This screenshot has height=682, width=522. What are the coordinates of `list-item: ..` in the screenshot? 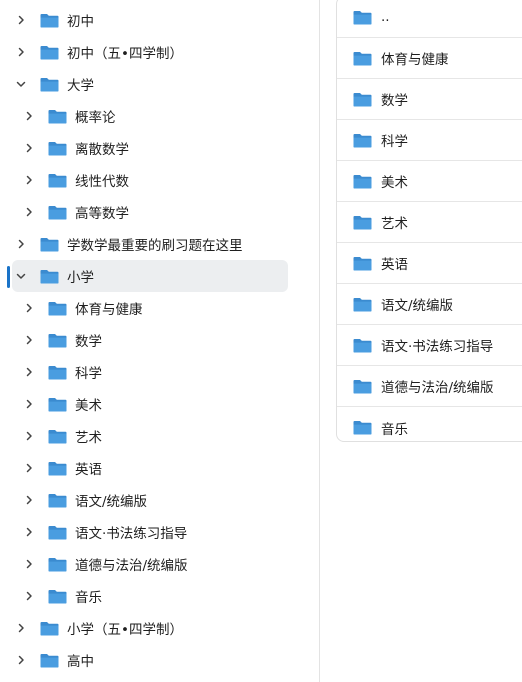 It's located at (429, 19).